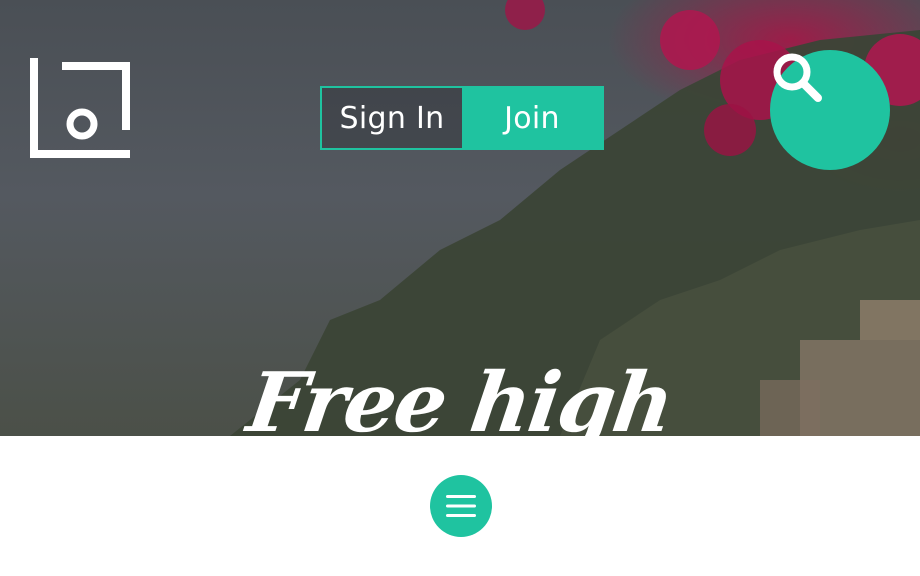 This screenshot has height=576, width=920. What do you see at coordinates (392, 118) in the screenshot?
I see `sign-in-button: Sign In` at bounding box center [392, 118].